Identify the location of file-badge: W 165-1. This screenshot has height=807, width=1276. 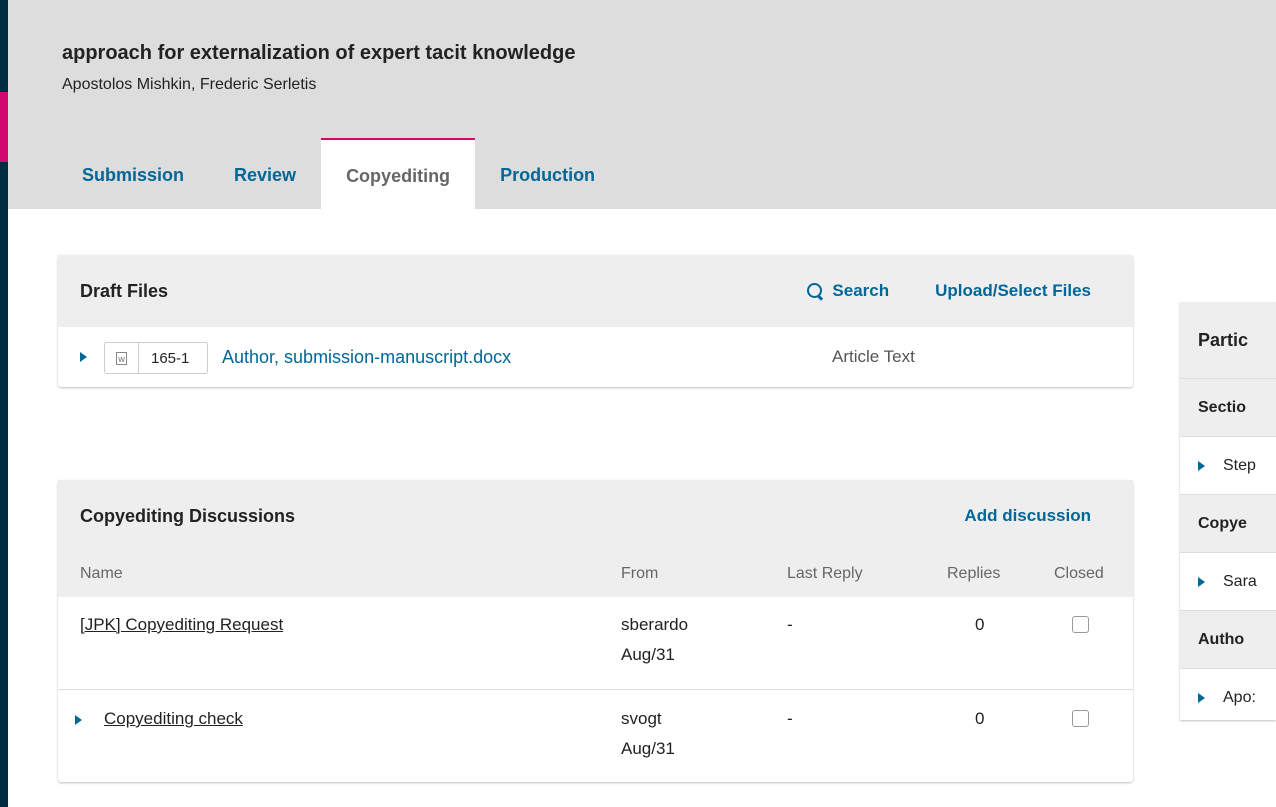
(156, 358).